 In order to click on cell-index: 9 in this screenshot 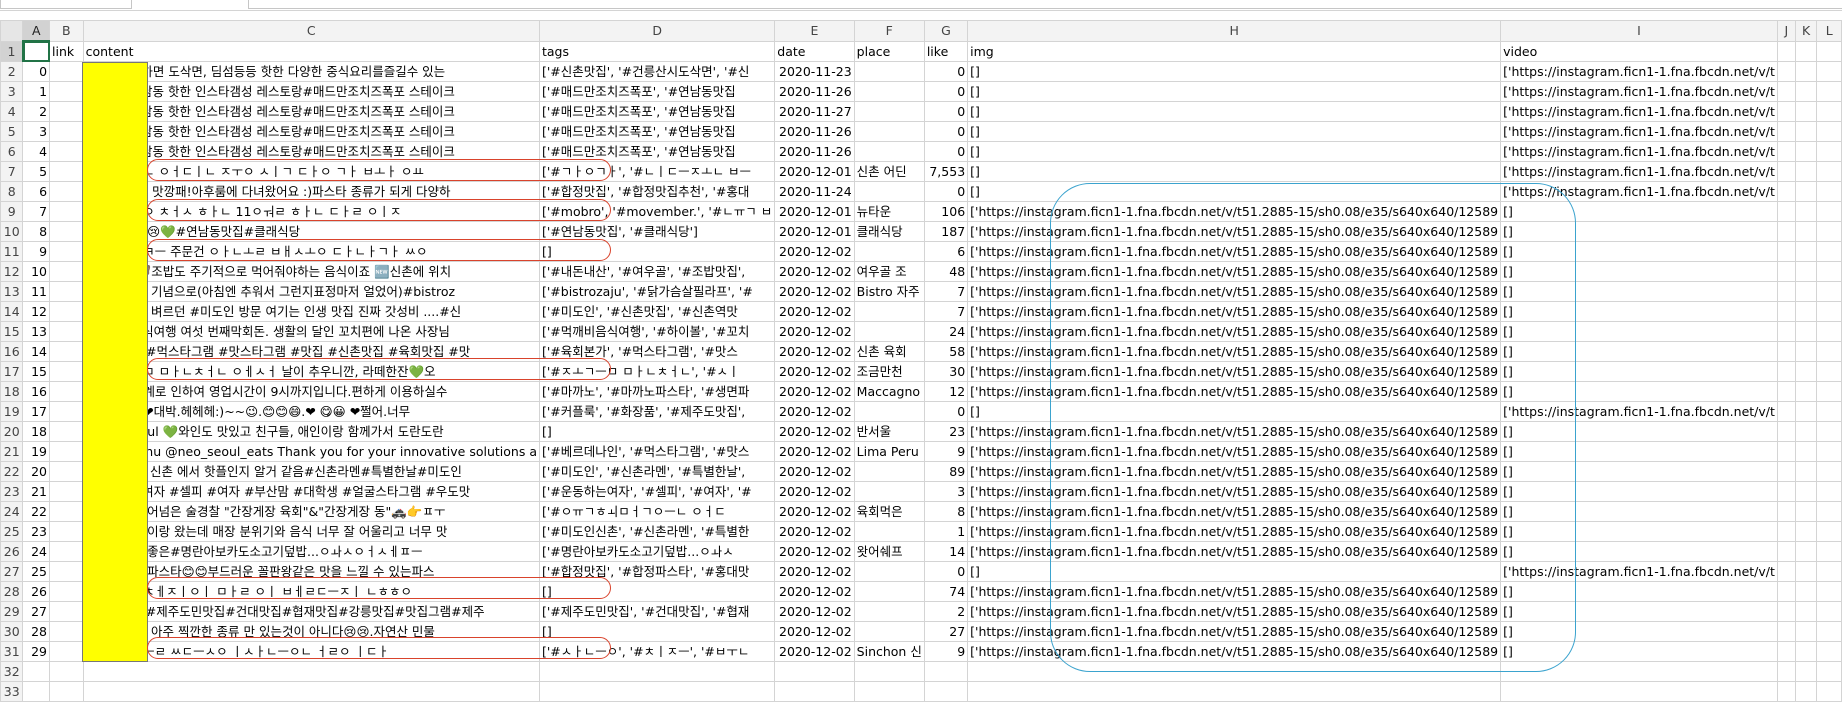, I will do `click(36, 251)`.